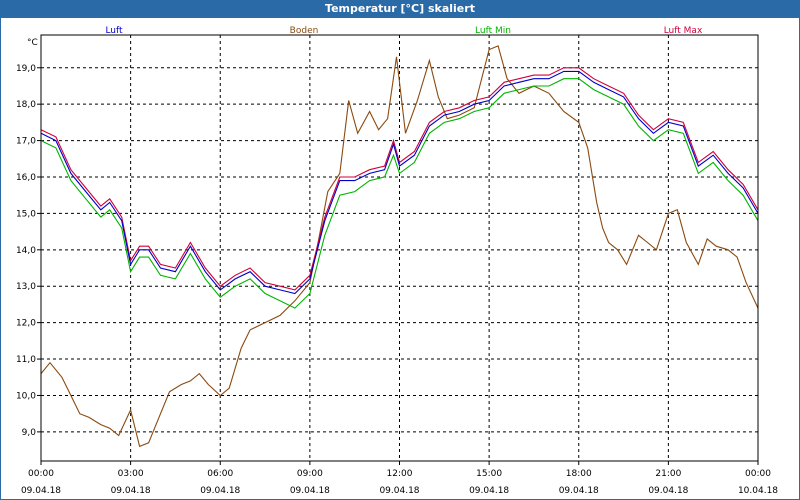 The height and width of the screenshot is (500, 800). I want to click on y-tick-label: 10,0, so click(26, 396).